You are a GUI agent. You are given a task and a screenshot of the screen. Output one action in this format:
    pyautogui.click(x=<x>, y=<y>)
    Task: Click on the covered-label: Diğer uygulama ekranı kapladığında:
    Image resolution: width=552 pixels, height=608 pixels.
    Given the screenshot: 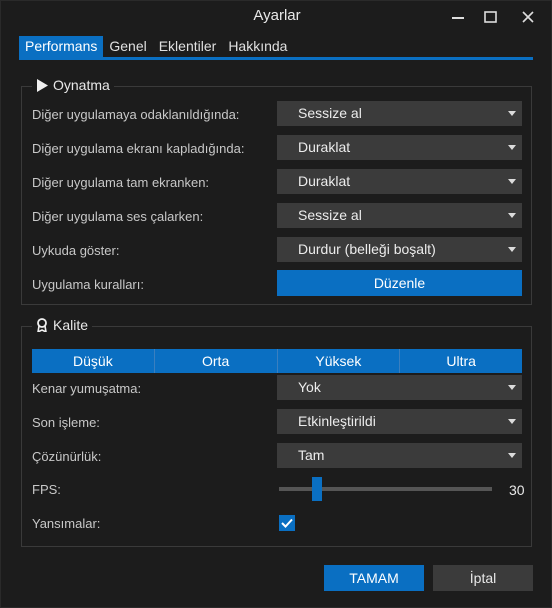 What is the action you would take?
    pyautogui.click(x=138, y=148)
    